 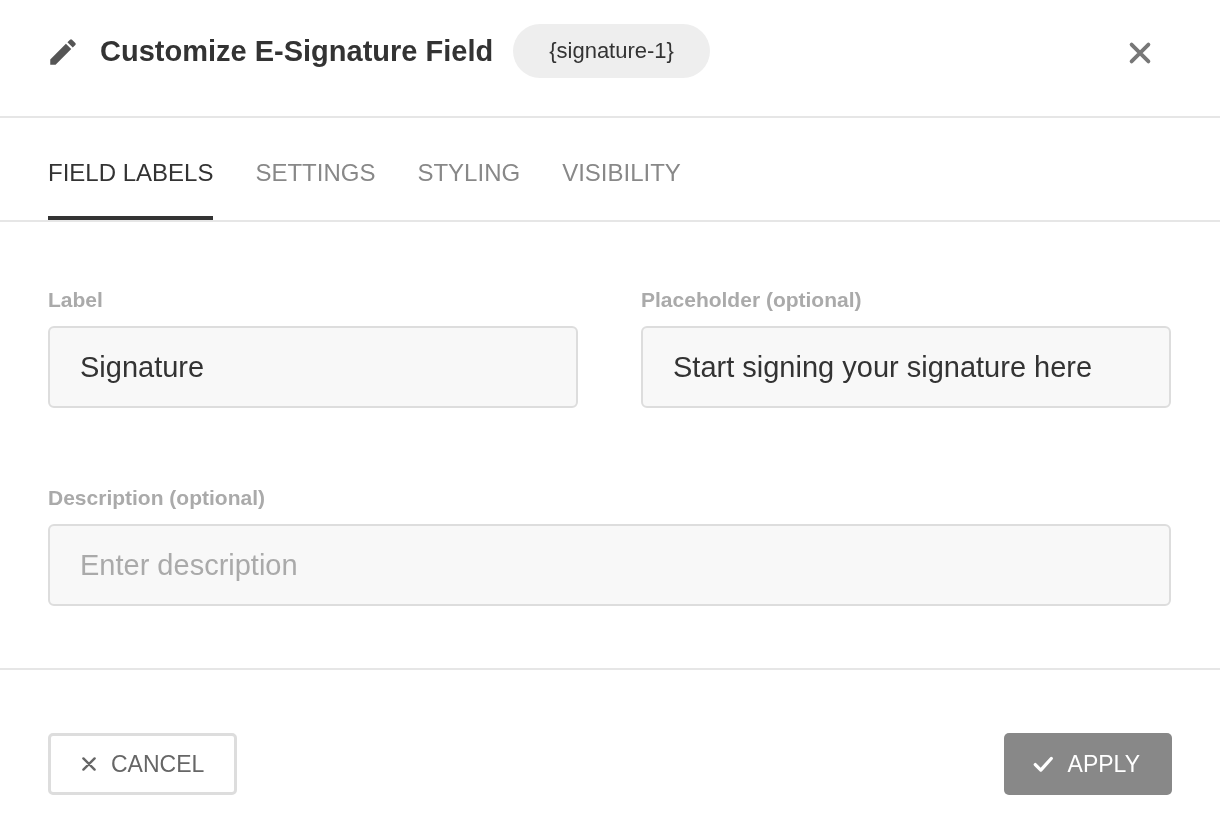 I want to click on tab: SETTINGS, so click(x=315, y=169).